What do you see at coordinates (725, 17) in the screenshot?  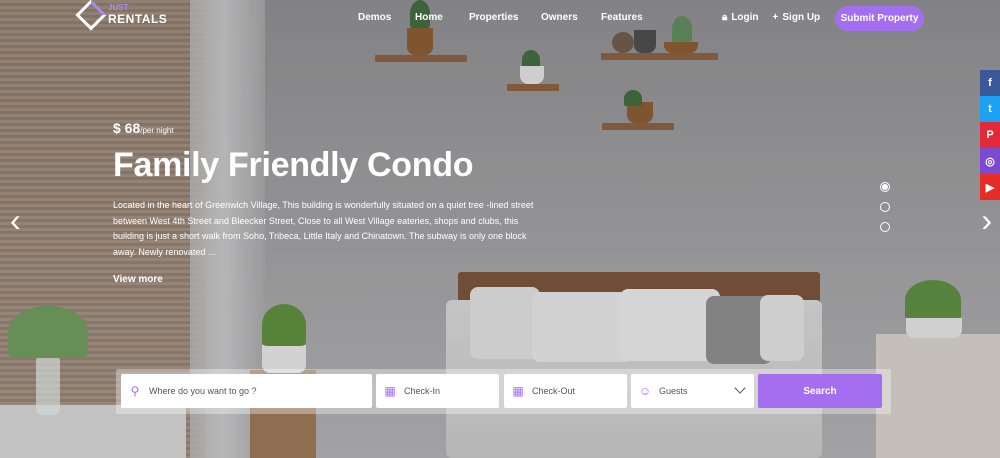 I see `lock-icon: 🔒︎` at bounding box center [725, 17].